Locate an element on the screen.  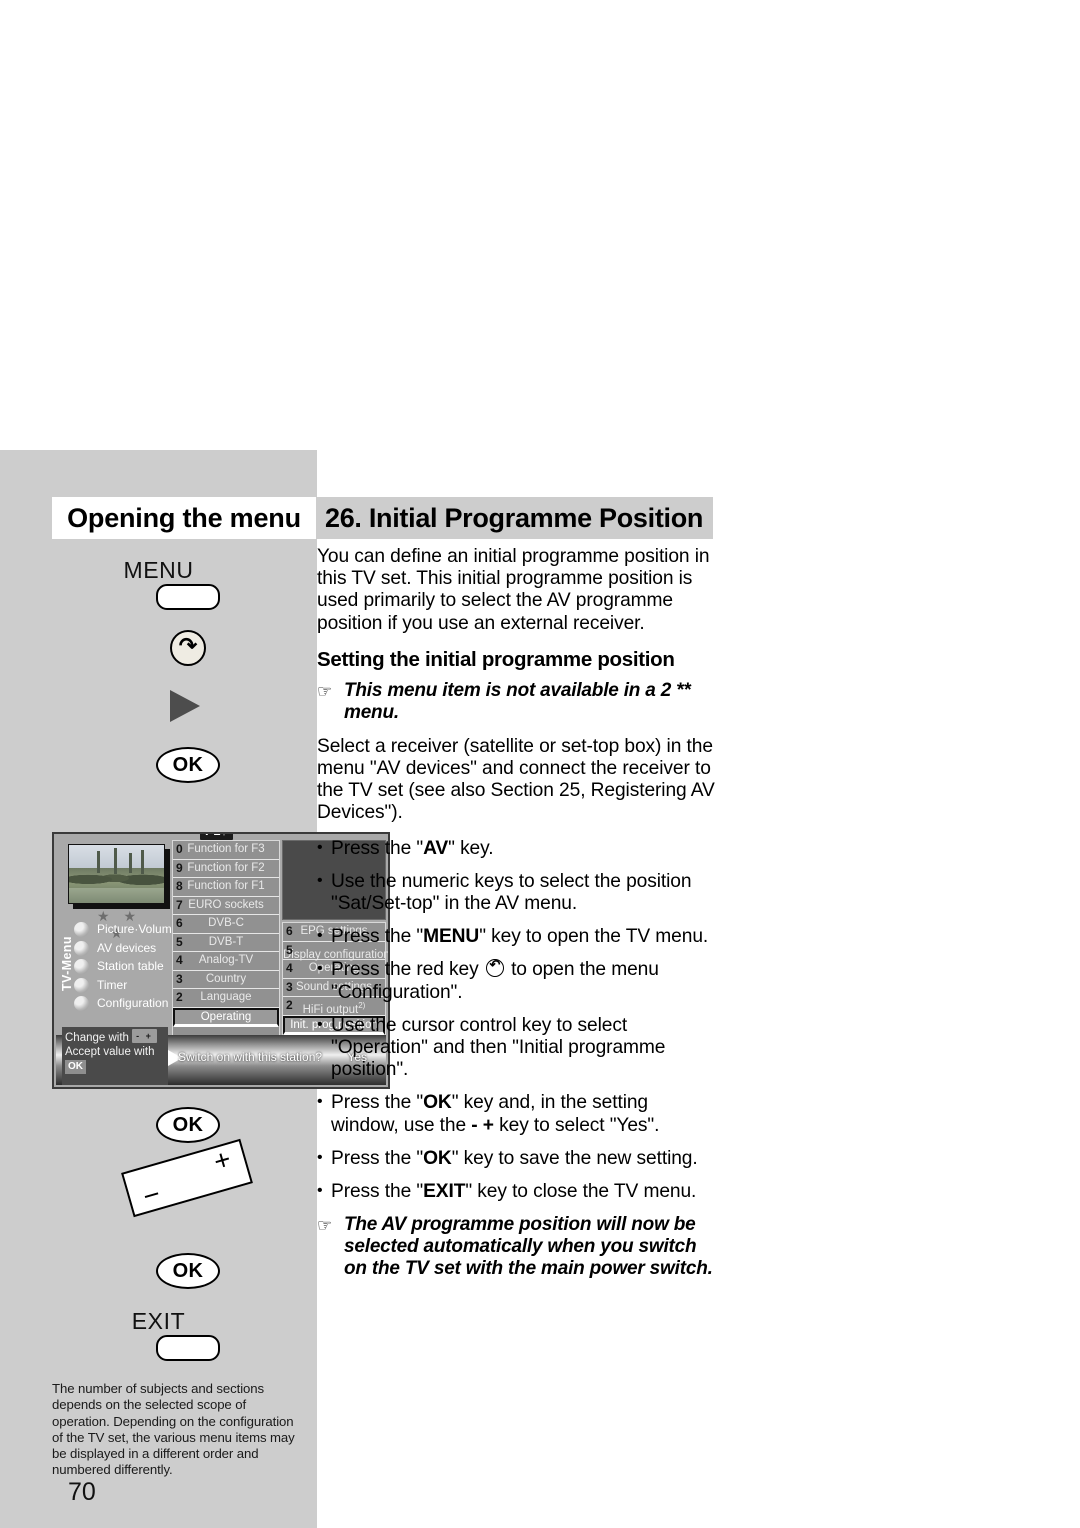
tv-menu-item-label: Station table is located at coordinates (130, 966).